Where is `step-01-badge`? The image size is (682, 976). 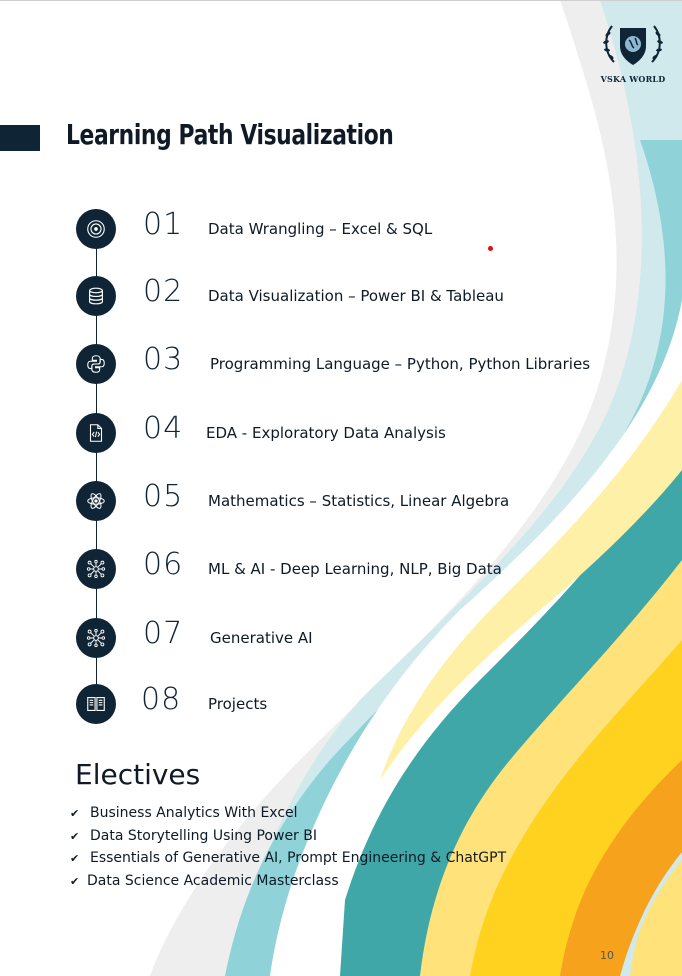 step-01-badge is located at coordinates (96, 229).